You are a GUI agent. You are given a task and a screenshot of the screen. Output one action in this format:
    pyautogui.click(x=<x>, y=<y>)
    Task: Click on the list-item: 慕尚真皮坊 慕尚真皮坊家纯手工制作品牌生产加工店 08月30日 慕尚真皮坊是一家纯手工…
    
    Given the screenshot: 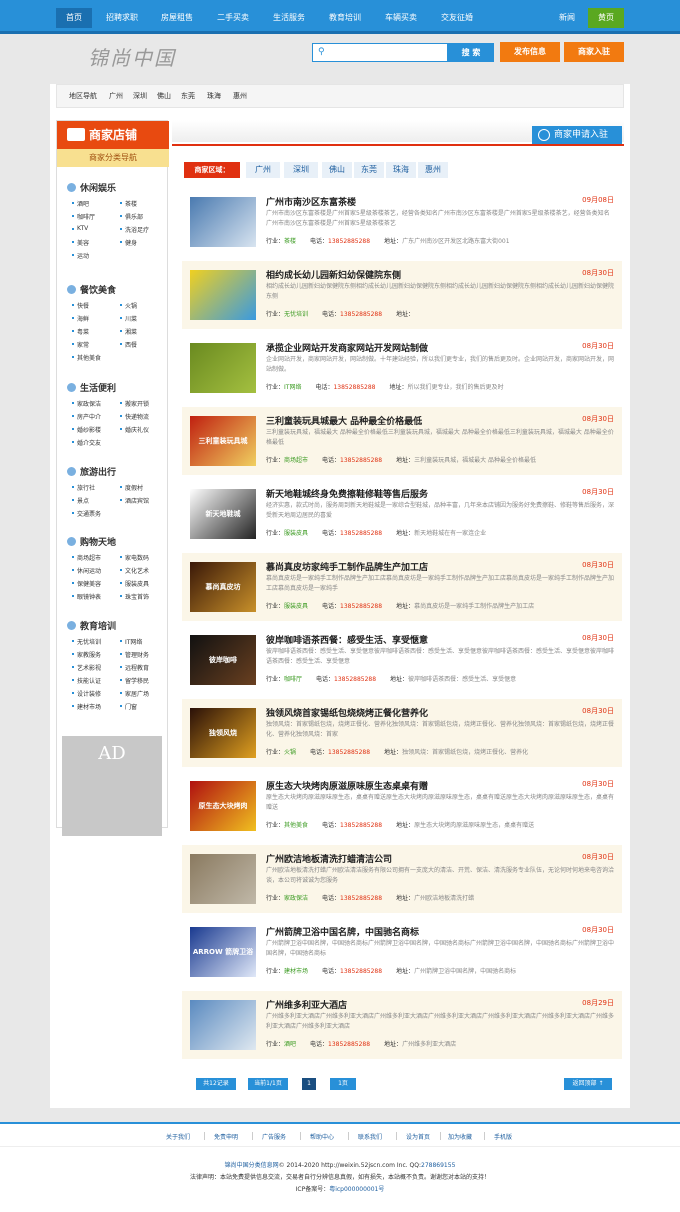 What is the action you would take?
    pyautogui.click(x=402, y=587)
    